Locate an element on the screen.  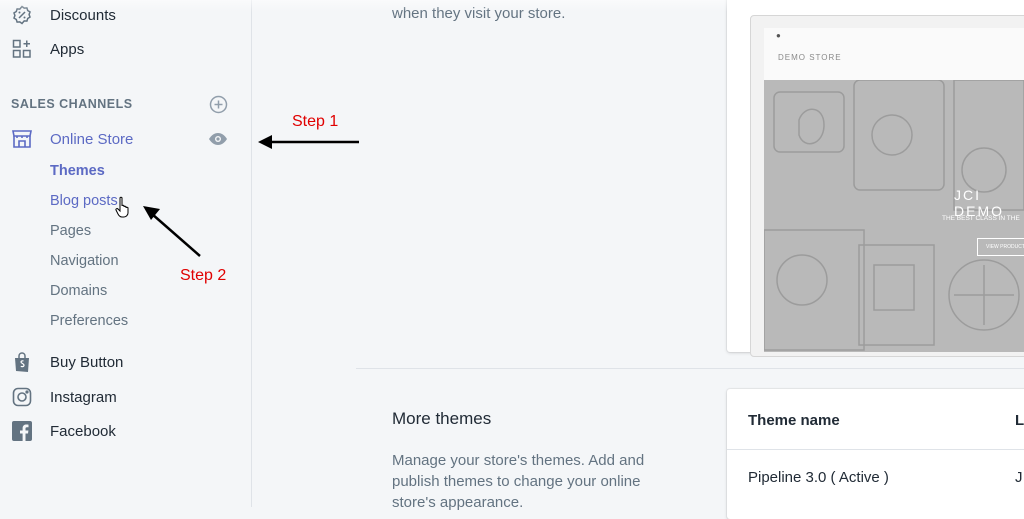
step1-arrow-icon is located at coordinates (308, 142).